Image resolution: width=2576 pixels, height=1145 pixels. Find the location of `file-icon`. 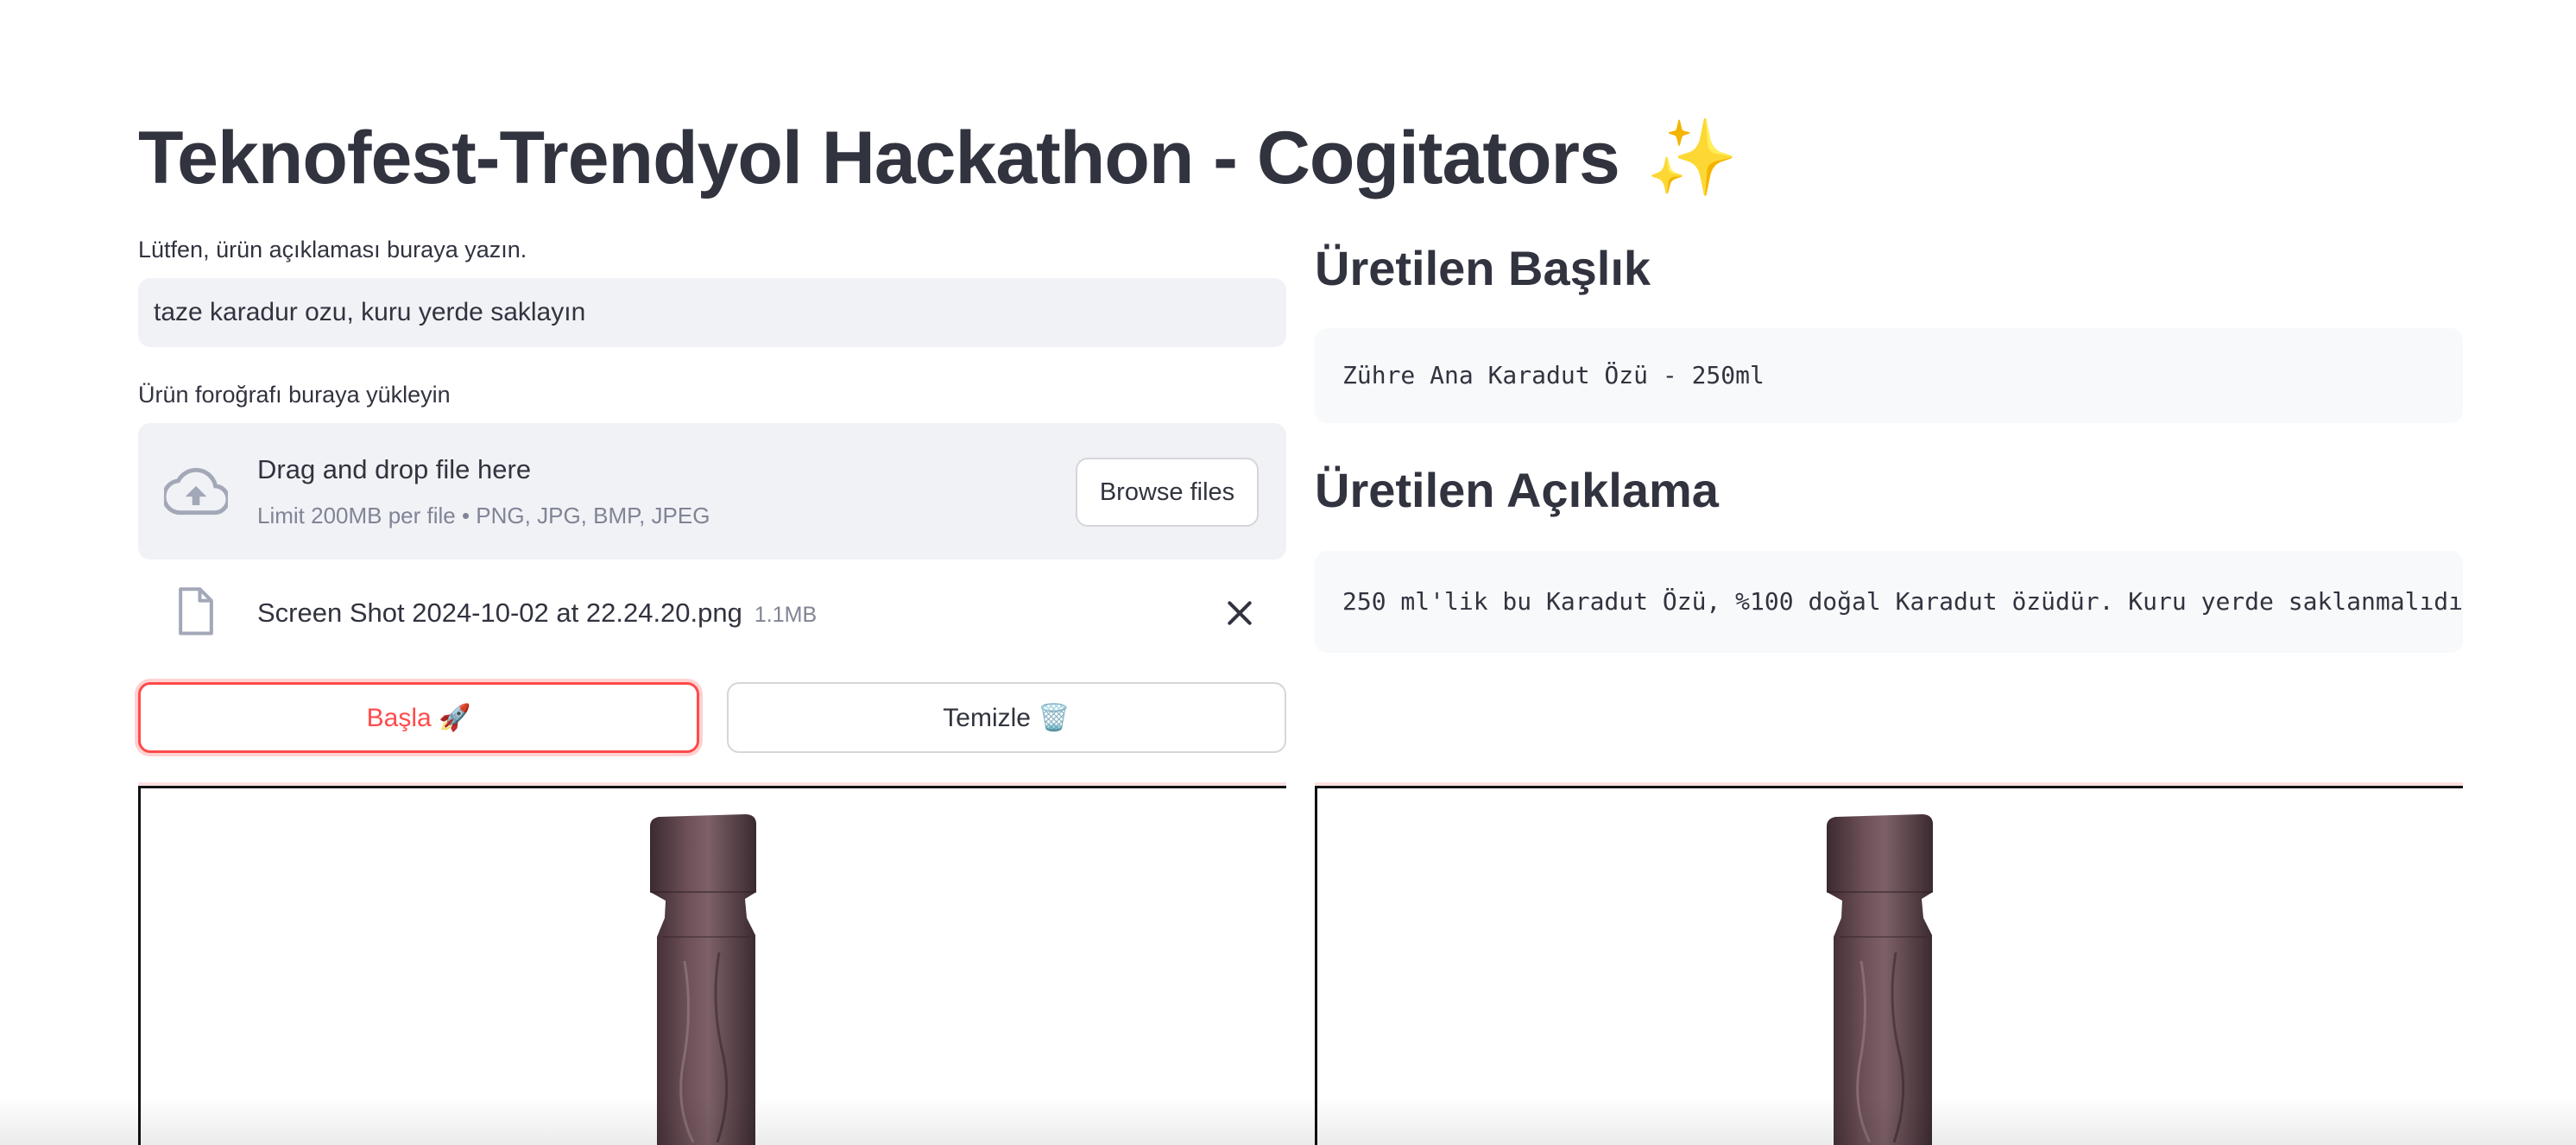

file-icon is located at coordinates (196, 611).